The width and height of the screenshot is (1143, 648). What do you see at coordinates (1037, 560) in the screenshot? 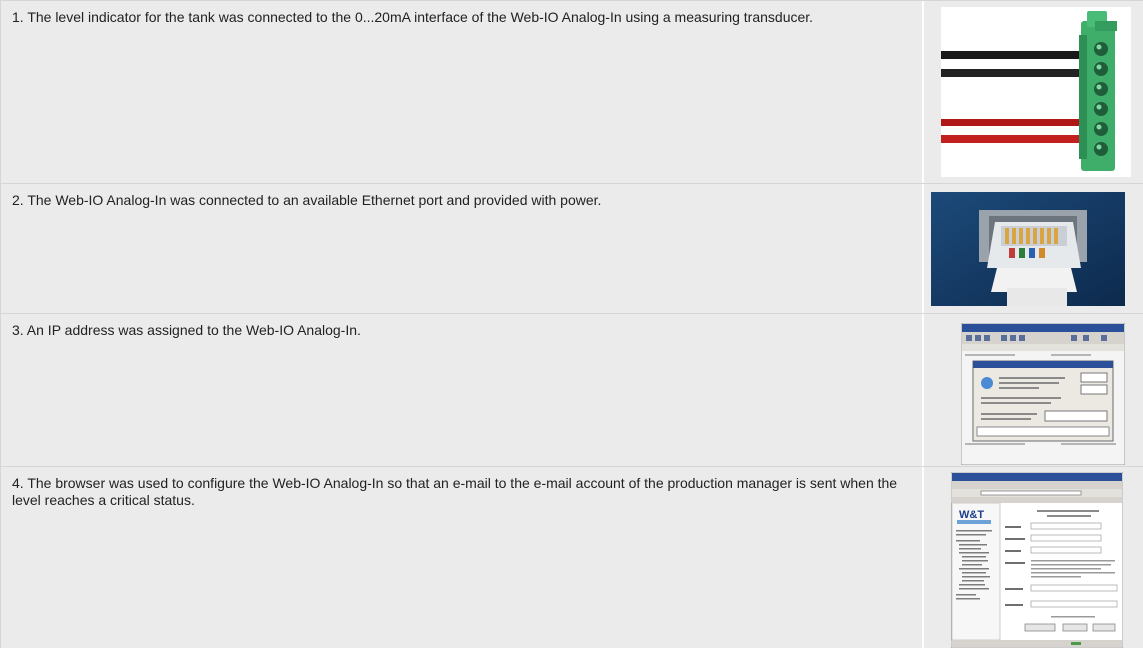
I see `browser-configuration-icon: W&T` at bounding box center [1037, 560].